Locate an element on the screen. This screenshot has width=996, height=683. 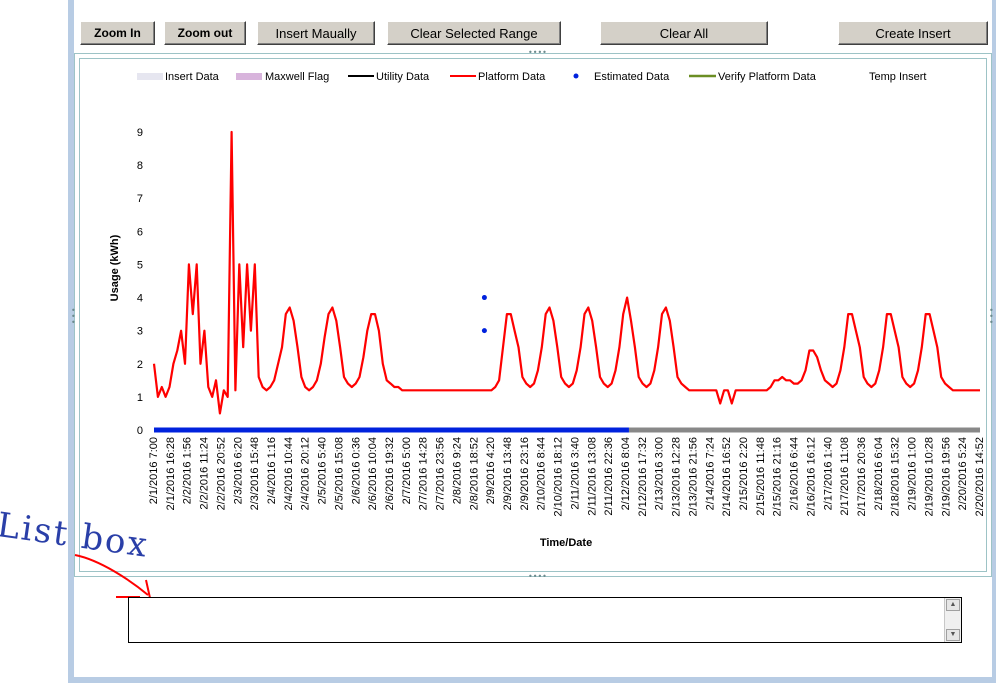
y-axis-ticks: 0 1 2 3 4 5 6 7 8 9 is located at coordinates (140, 282).